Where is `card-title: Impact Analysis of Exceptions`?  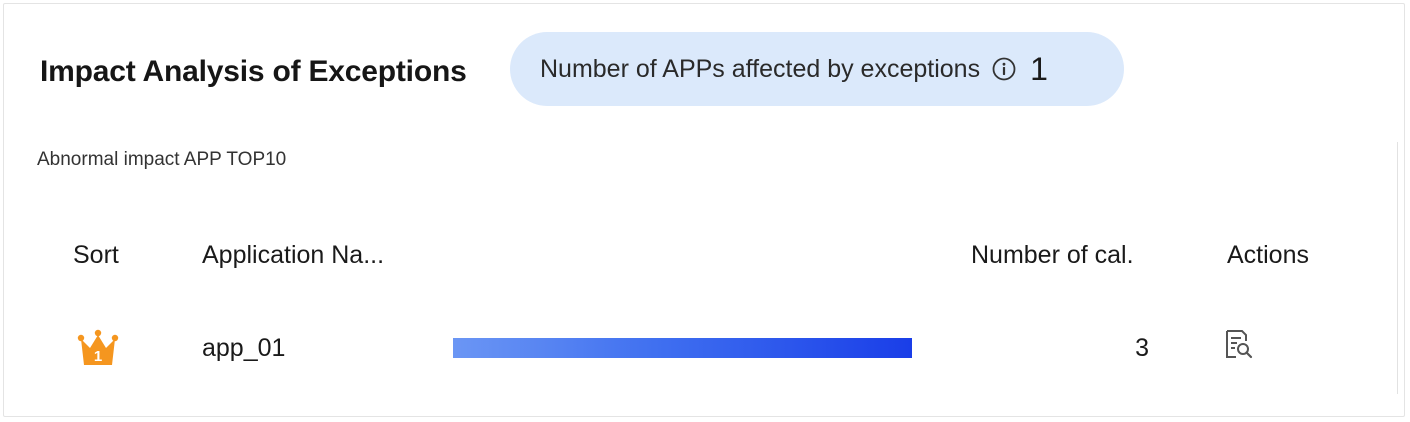 card-title: Impact Analysis of Exceptions is located at coordinates (253, 71).